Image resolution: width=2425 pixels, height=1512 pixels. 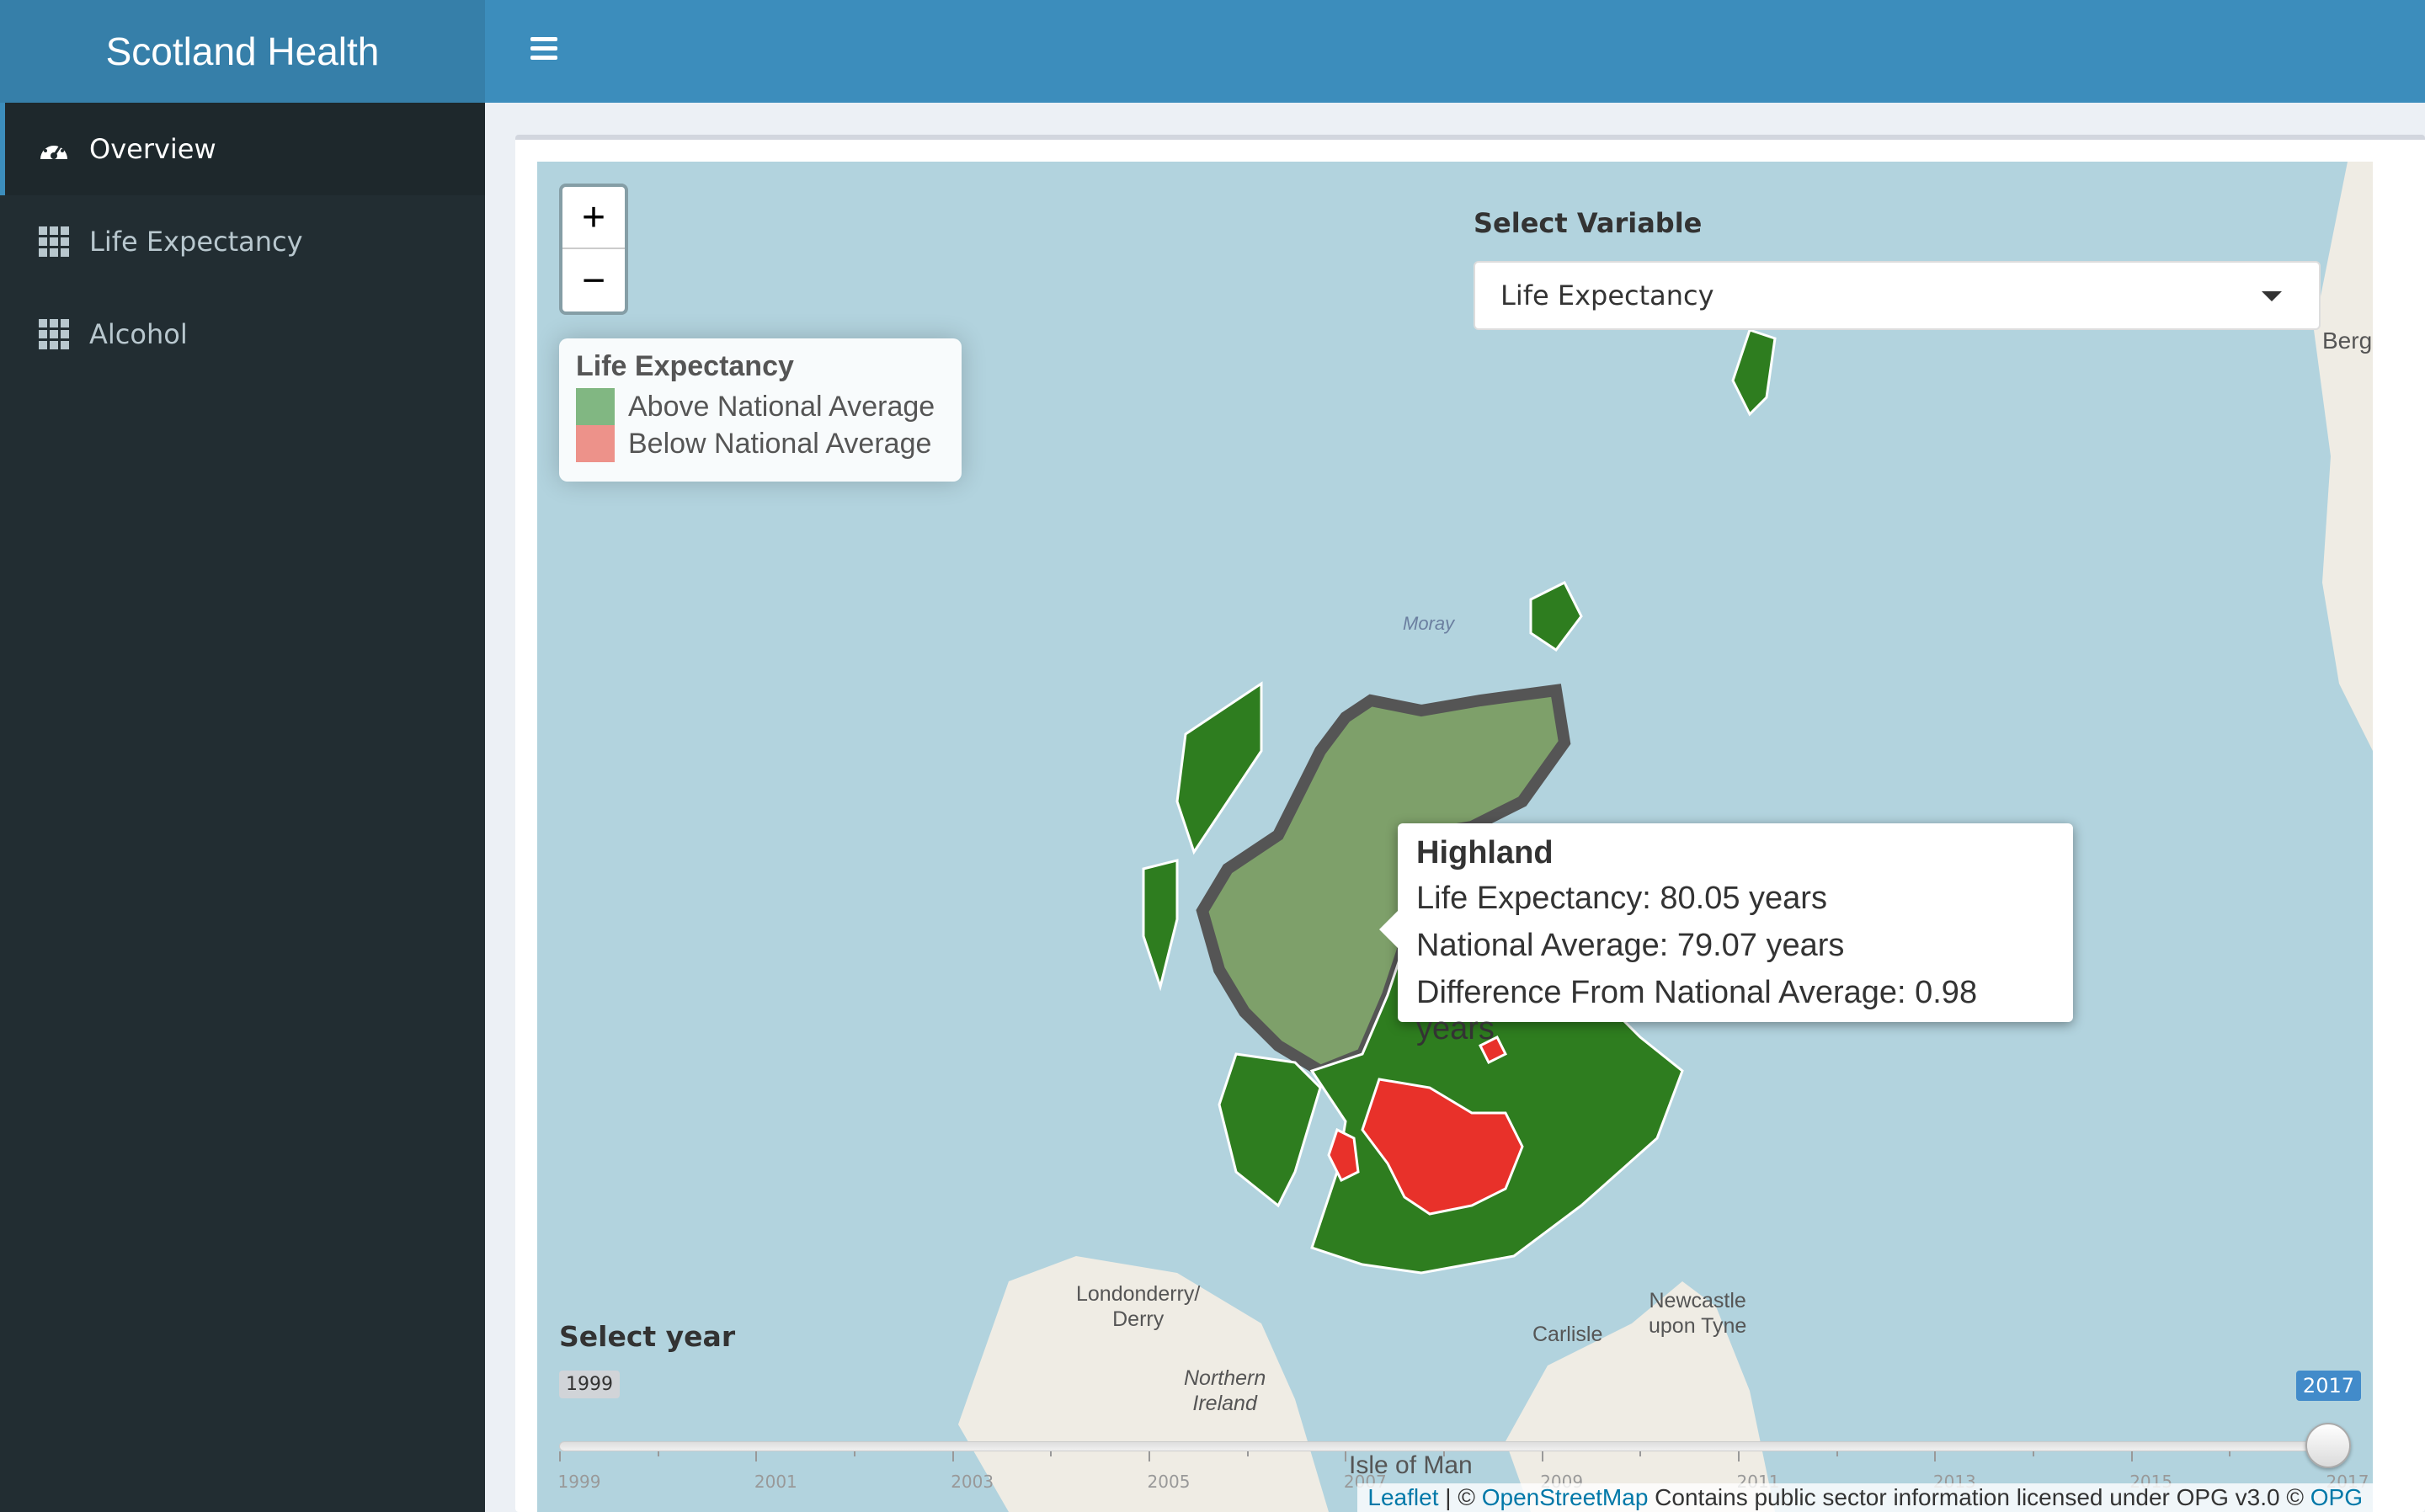 What do you see at coordinates (1343, 1155) in the screenshot?
I see `region-inverclyde` at bounding box center [1343, 1155].